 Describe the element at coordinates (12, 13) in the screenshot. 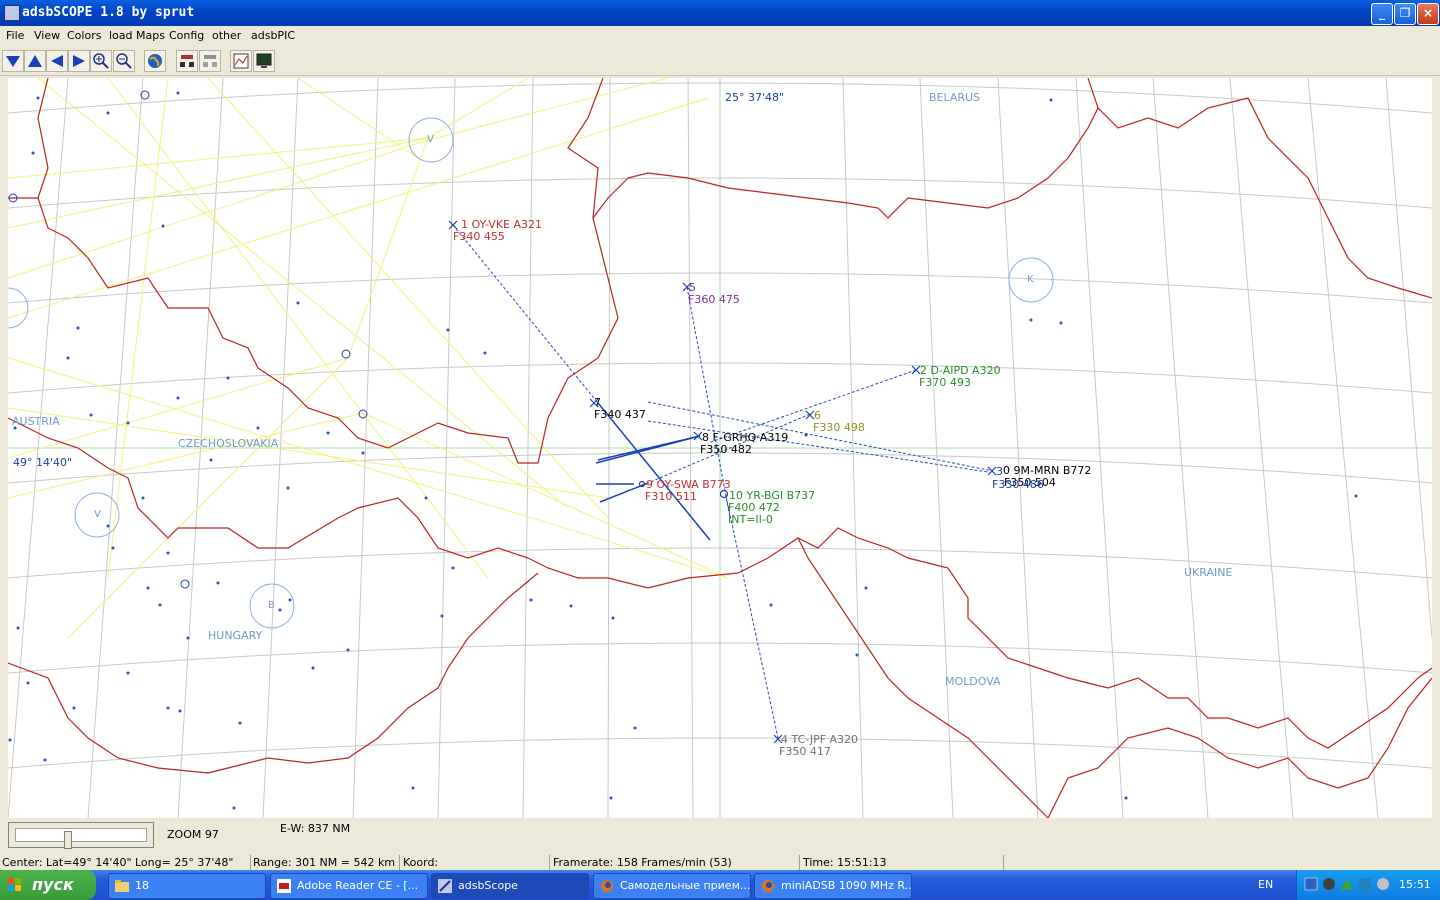

I see `app-icon` at that location.